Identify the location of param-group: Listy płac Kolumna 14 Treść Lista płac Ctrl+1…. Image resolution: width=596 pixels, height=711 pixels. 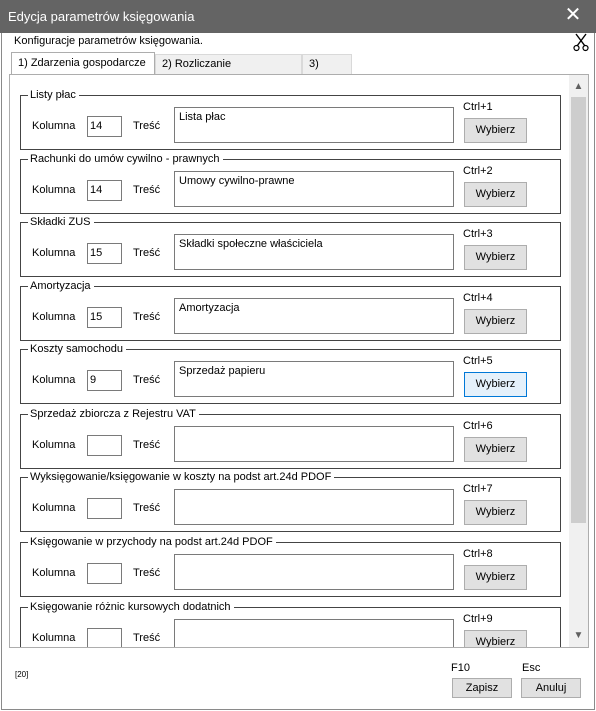
(290, 119).